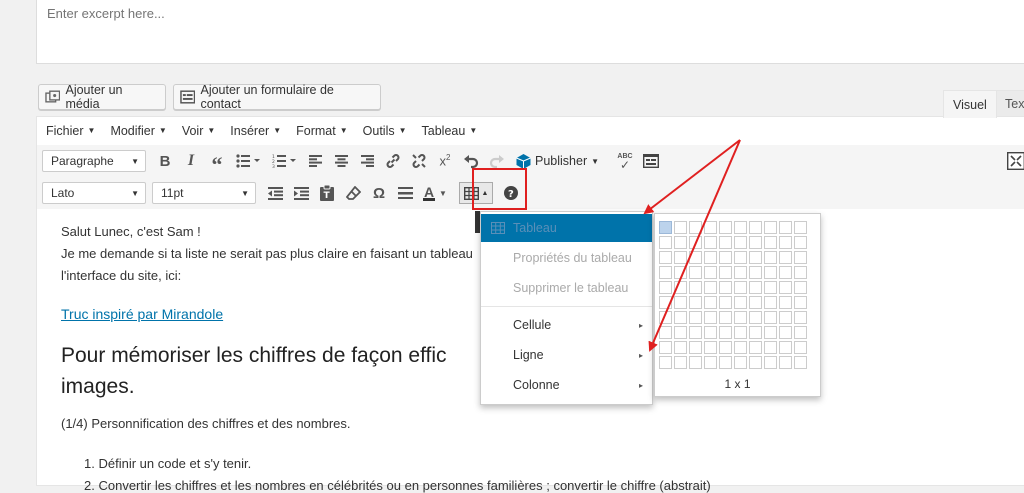  I want to click on remove-link-button, so click(419, 161).